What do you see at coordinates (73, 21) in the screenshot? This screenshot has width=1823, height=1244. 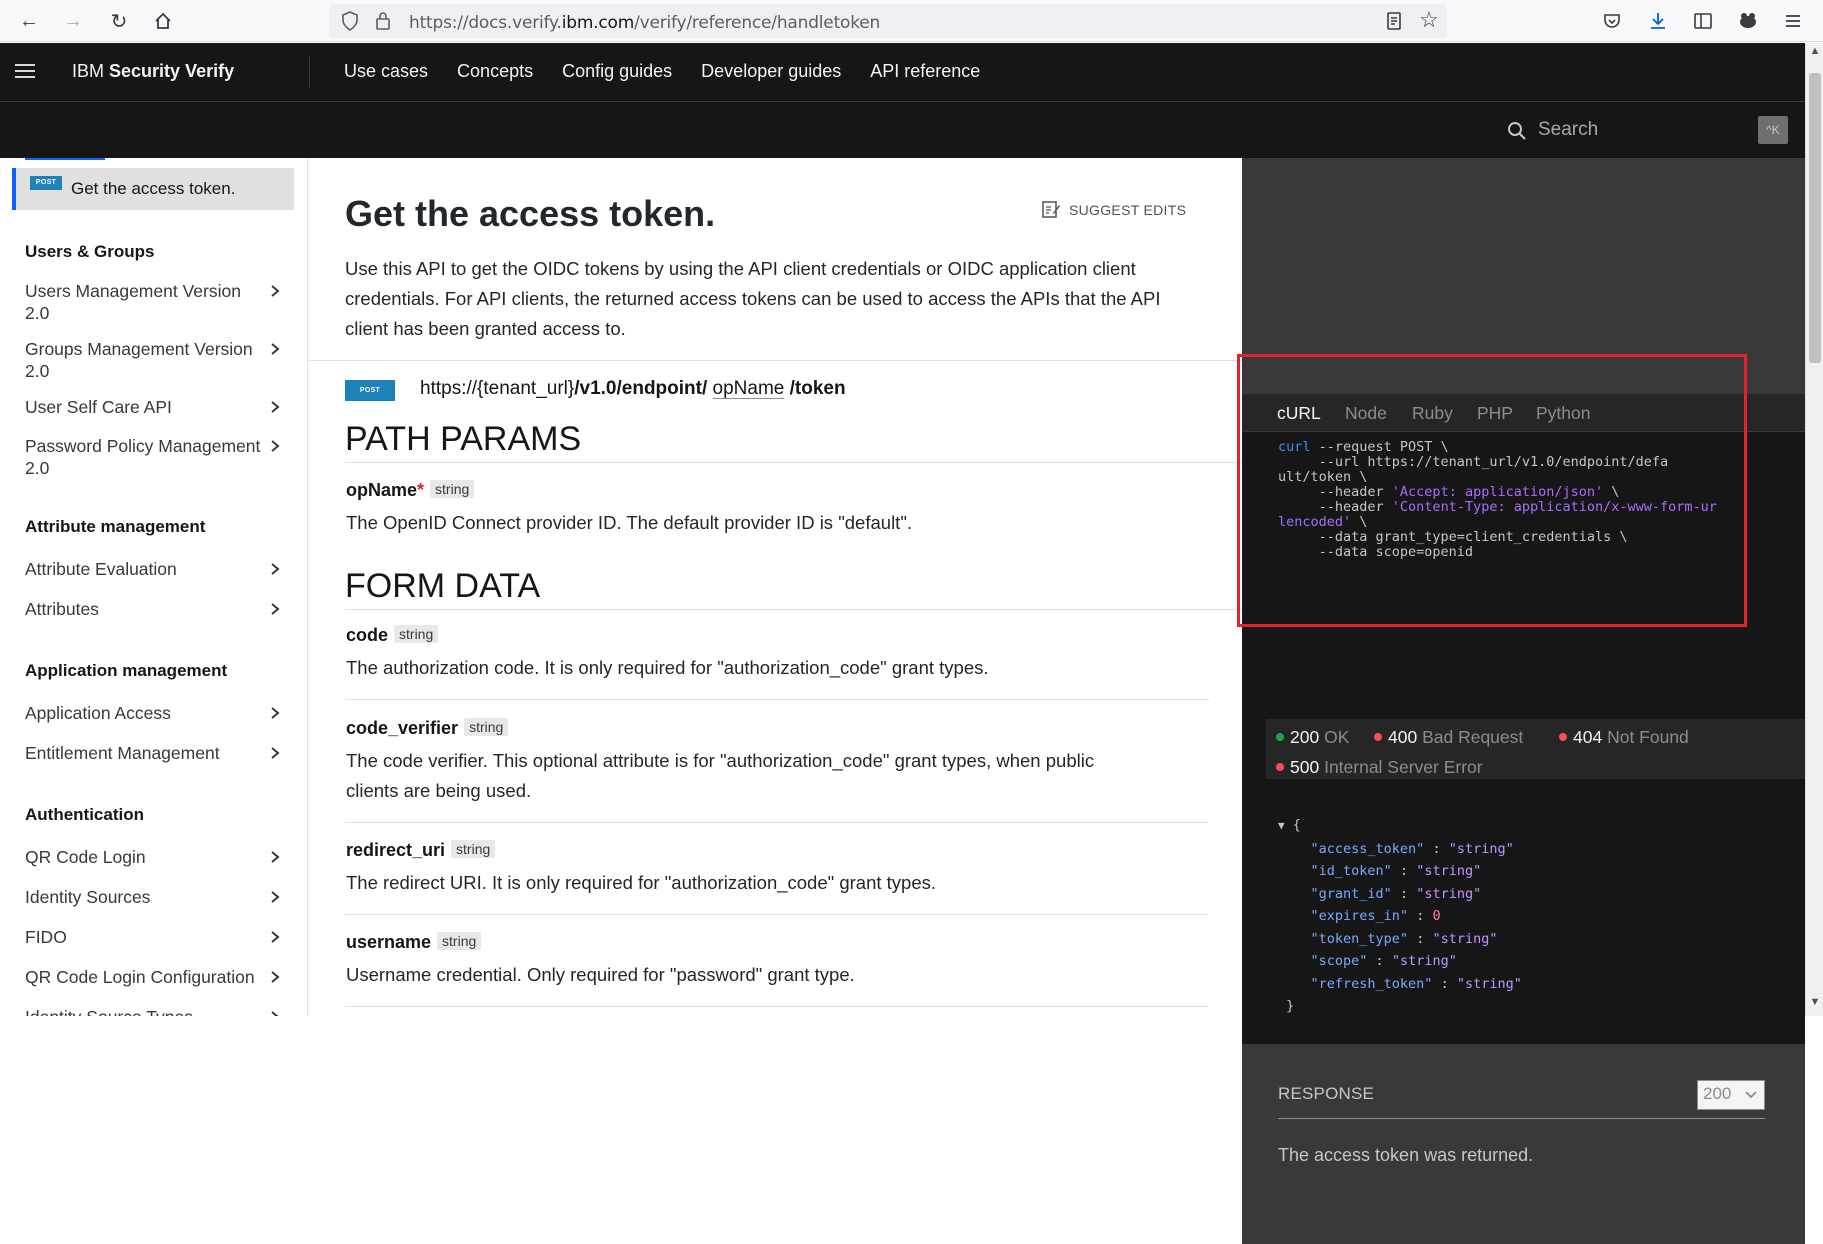 I see `forward-arrow-icon: →` at bounding box center [73, 21].